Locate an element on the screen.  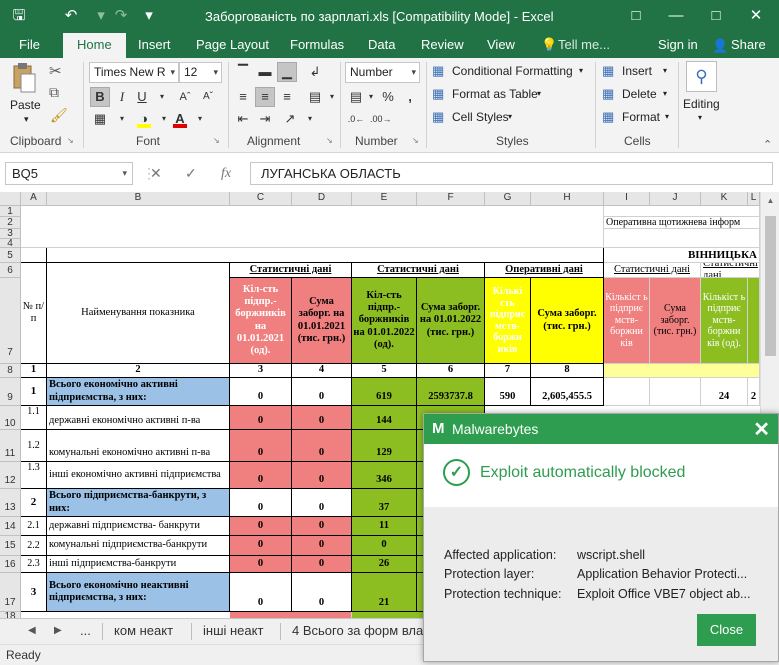
value-cell: 346 is located at coordinates (384, 475).